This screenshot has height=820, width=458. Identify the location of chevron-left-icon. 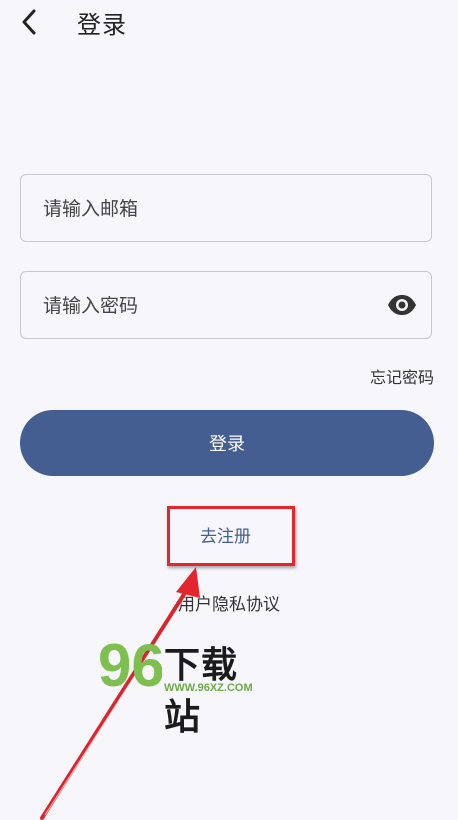
(29, 22).